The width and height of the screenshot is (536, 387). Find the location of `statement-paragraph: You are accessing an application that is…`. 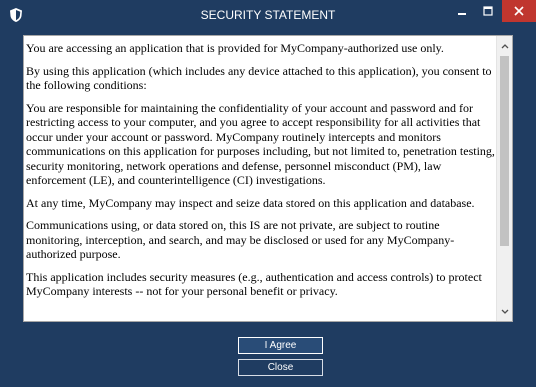

statement-paragraph: You are accessing an application that is… is located at coordinates (235, 48).